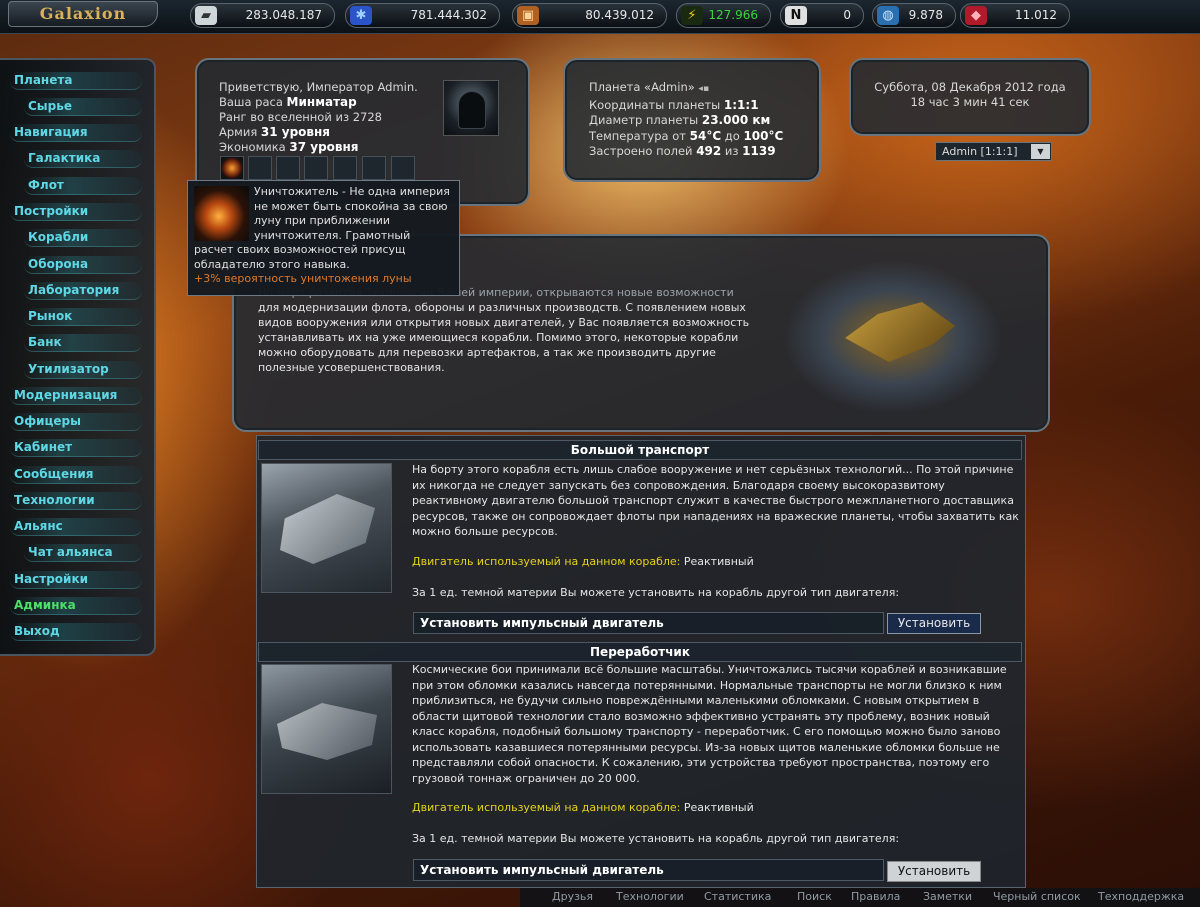  What do you see at coordinates (796, 15) in the screenshot?
I see `dark-matter-icon: N` at bounding box center [796, 15].